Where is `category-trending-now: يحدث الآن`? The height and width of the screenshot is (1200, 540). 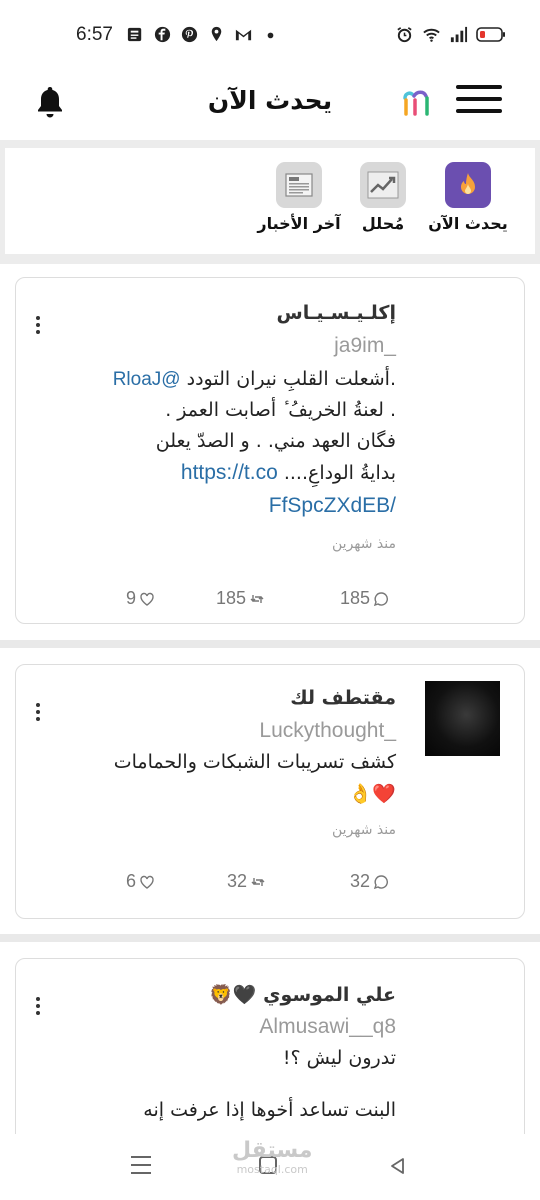 category-trending-now: يحدث الآن is located at coordinates (468, 197).